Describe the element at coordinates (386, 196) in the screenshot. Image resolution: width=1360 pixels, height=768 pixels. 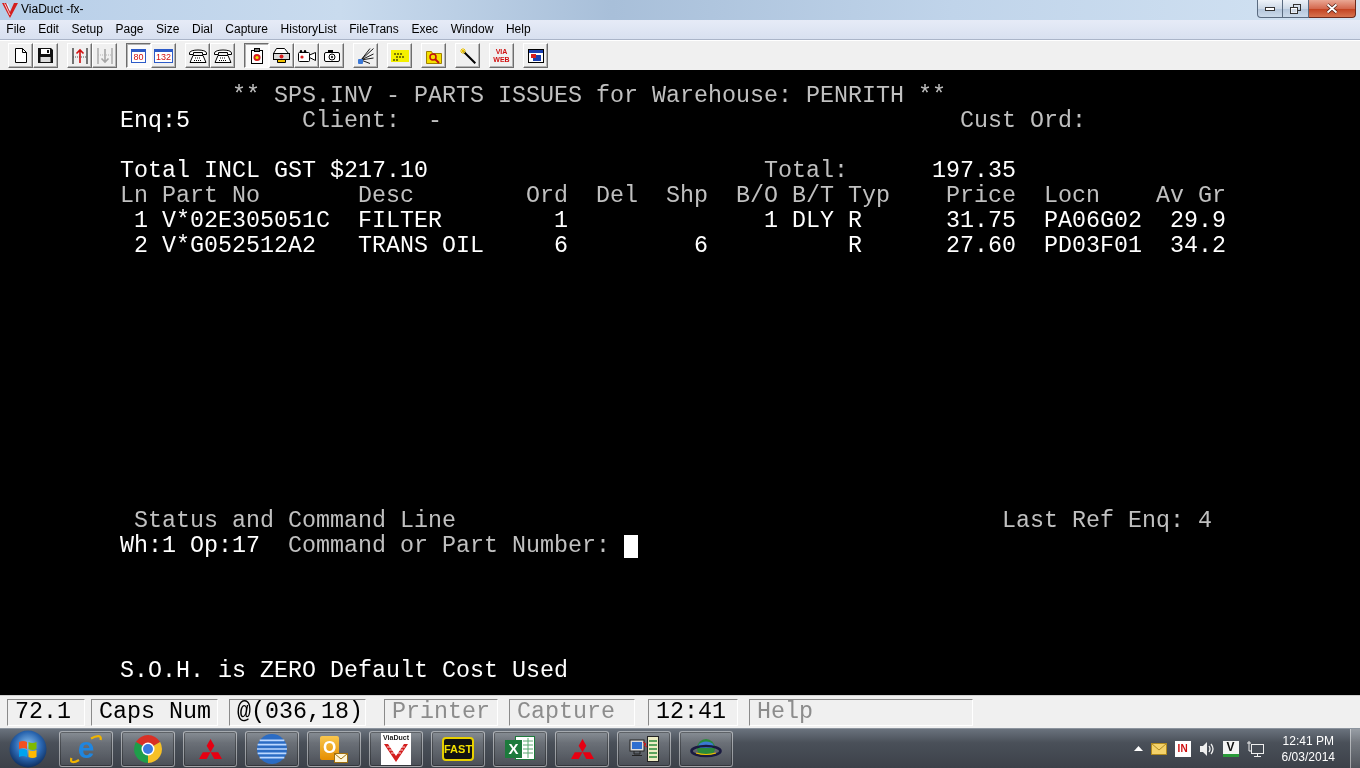
I see `column-header: Desc` at that location.